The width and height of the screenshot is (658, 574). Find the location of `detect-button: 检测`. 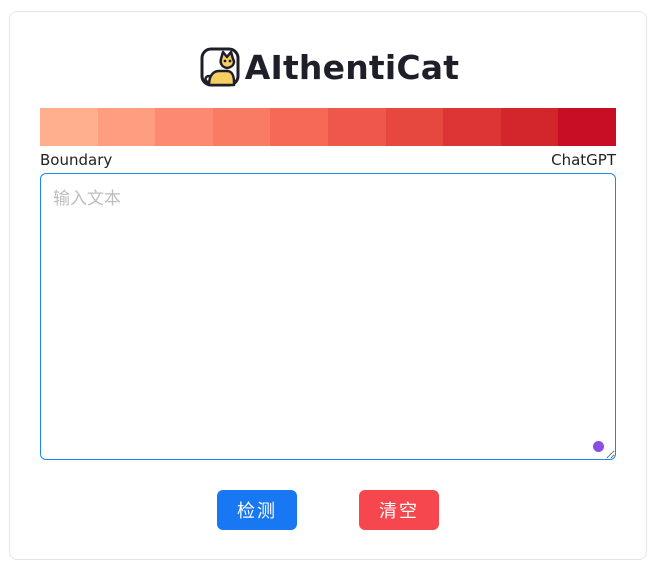

detect-button: 检测 is located at coordinates (257, 510).